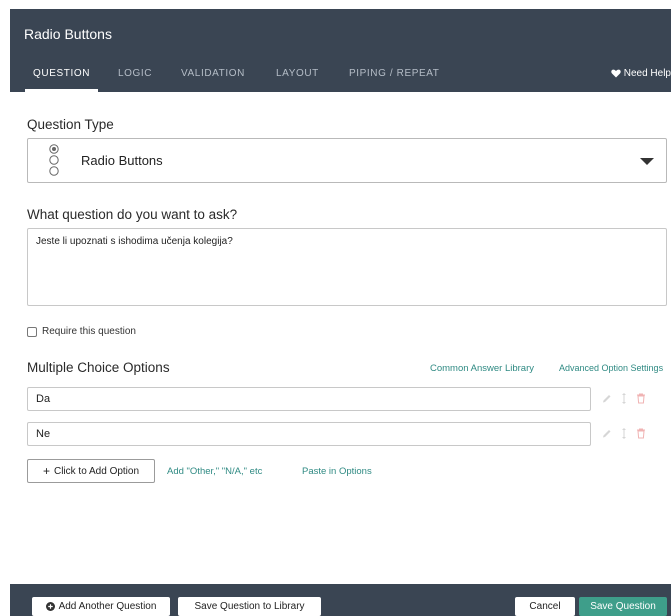  Describe the element at coordinates (98, 367) in the screenshot. I see `options-label: Multiple Choice Options` at that location.